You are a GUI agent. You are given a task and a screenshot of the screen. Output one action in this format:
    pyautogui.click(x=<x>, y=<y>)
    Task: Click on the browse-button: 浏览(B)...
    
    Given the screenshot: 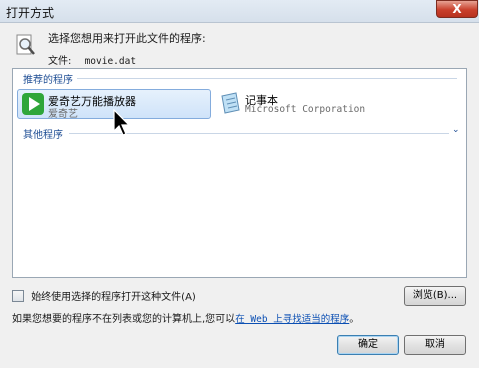 What is the action you would take?
    pyautogui.click(x=435, y=296)
    